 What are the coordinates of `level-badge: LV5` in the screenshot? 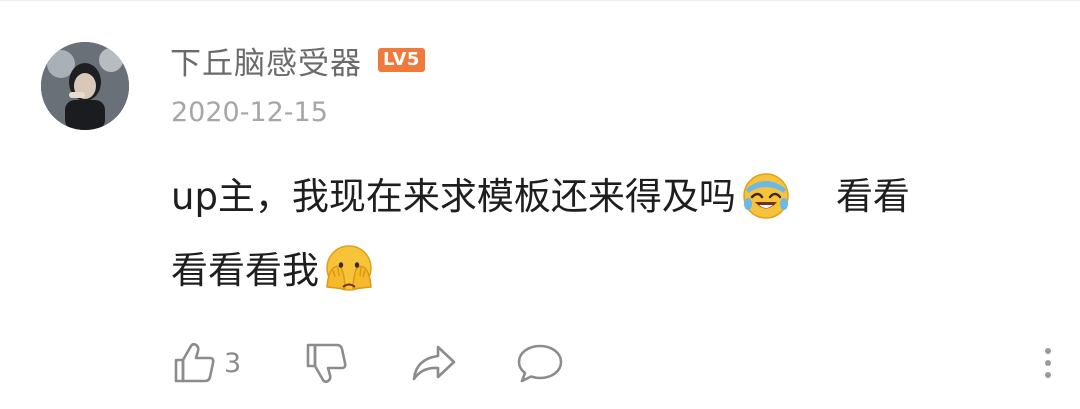 It's located at (401, 60).